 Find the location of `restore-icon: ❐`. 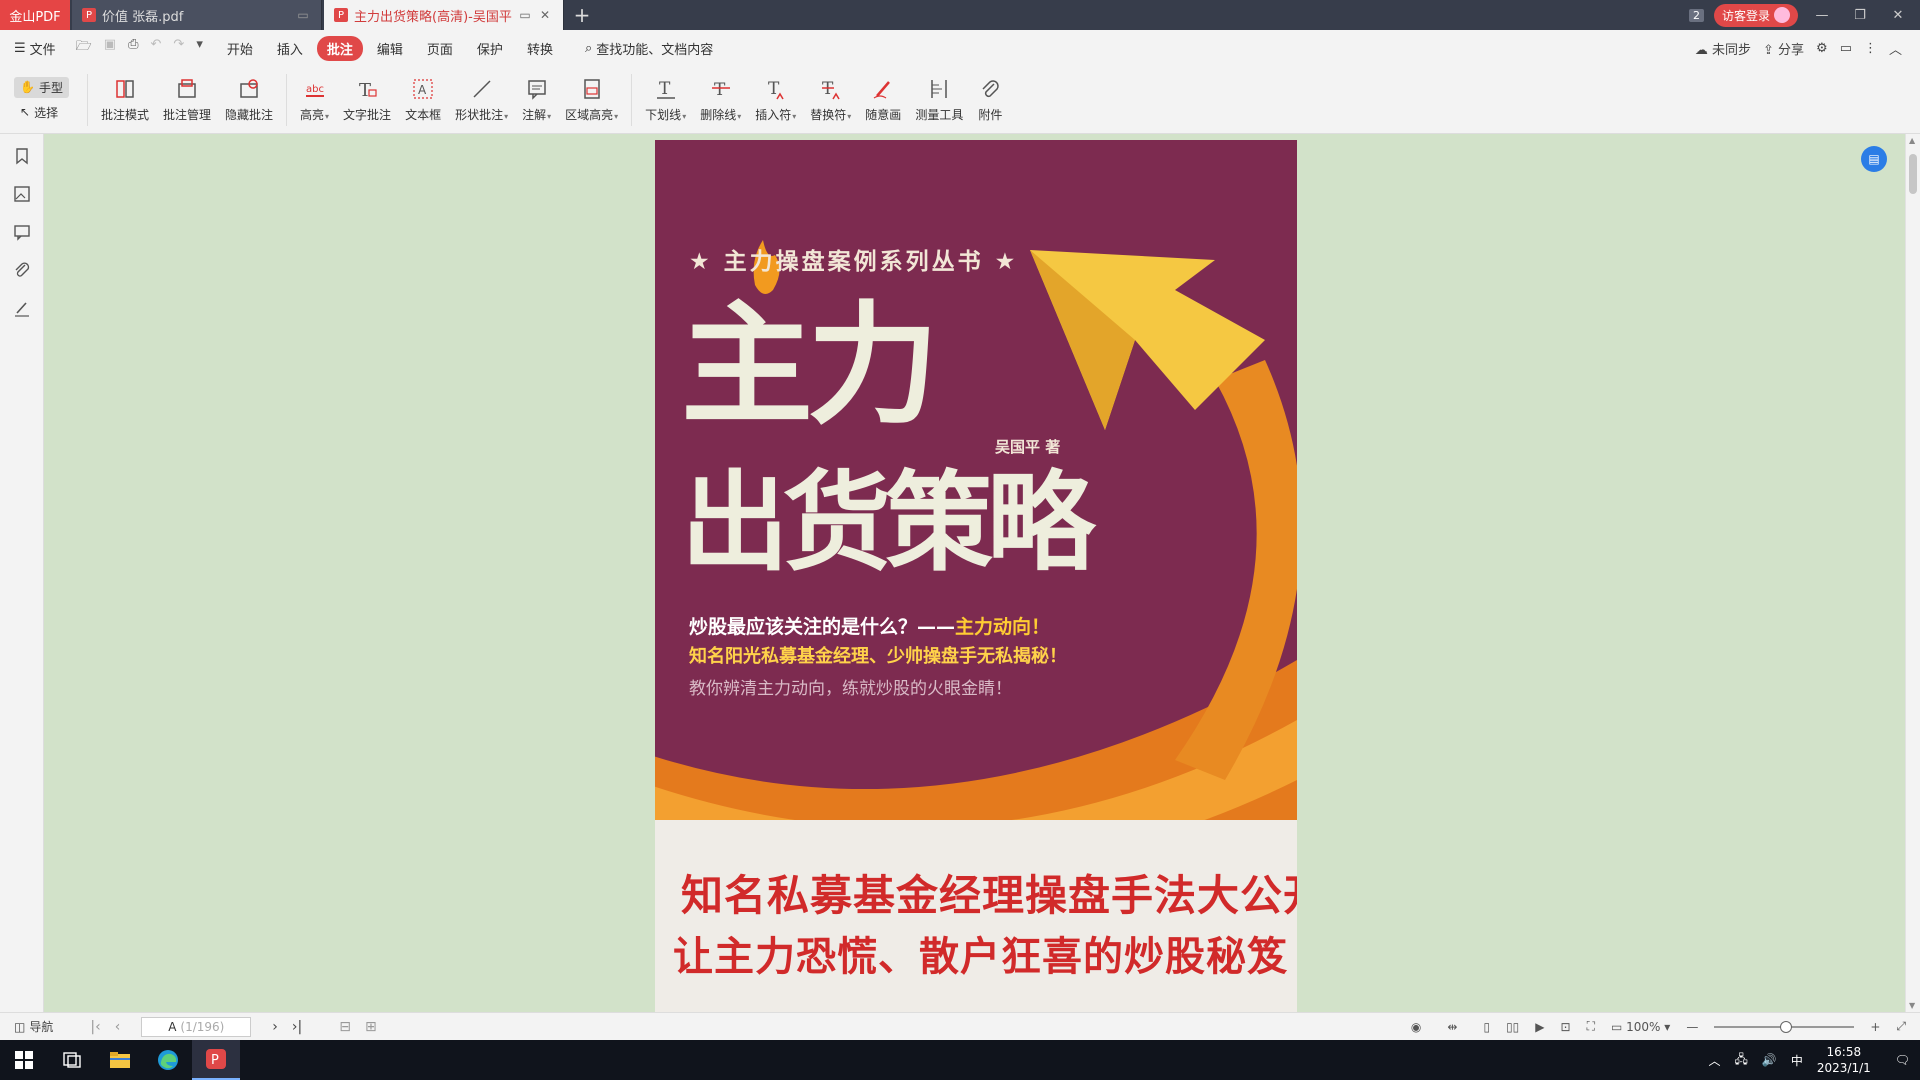

restore-icon: ❐ is located at coordinates (1860, 15).